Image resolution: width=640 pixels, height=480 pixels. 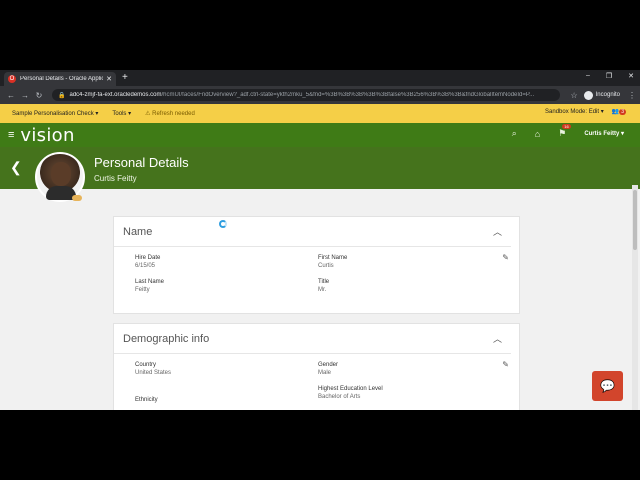 What do you see at coordinates (149, 286) in the screenshot?
I see `last-name-field: Last Name Feitty` at bounding box center [149, 286].